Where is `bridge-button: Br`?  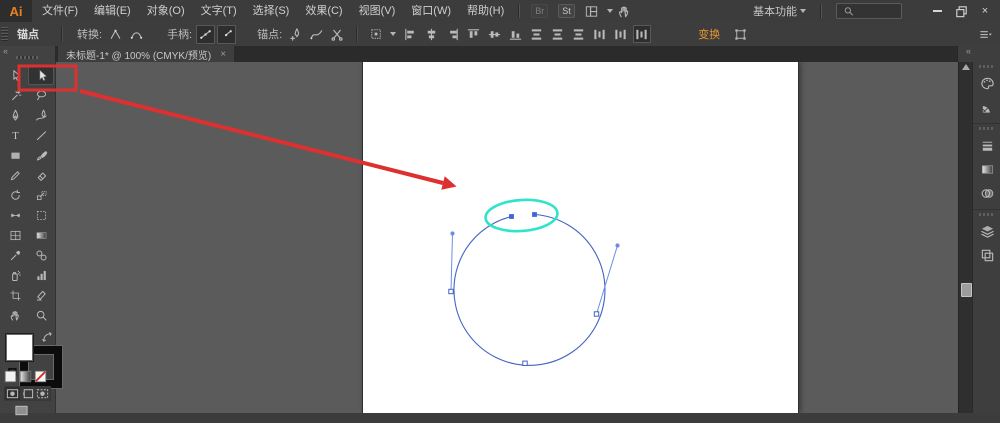 bridge-button: Br is located at coordinates (540, 11).